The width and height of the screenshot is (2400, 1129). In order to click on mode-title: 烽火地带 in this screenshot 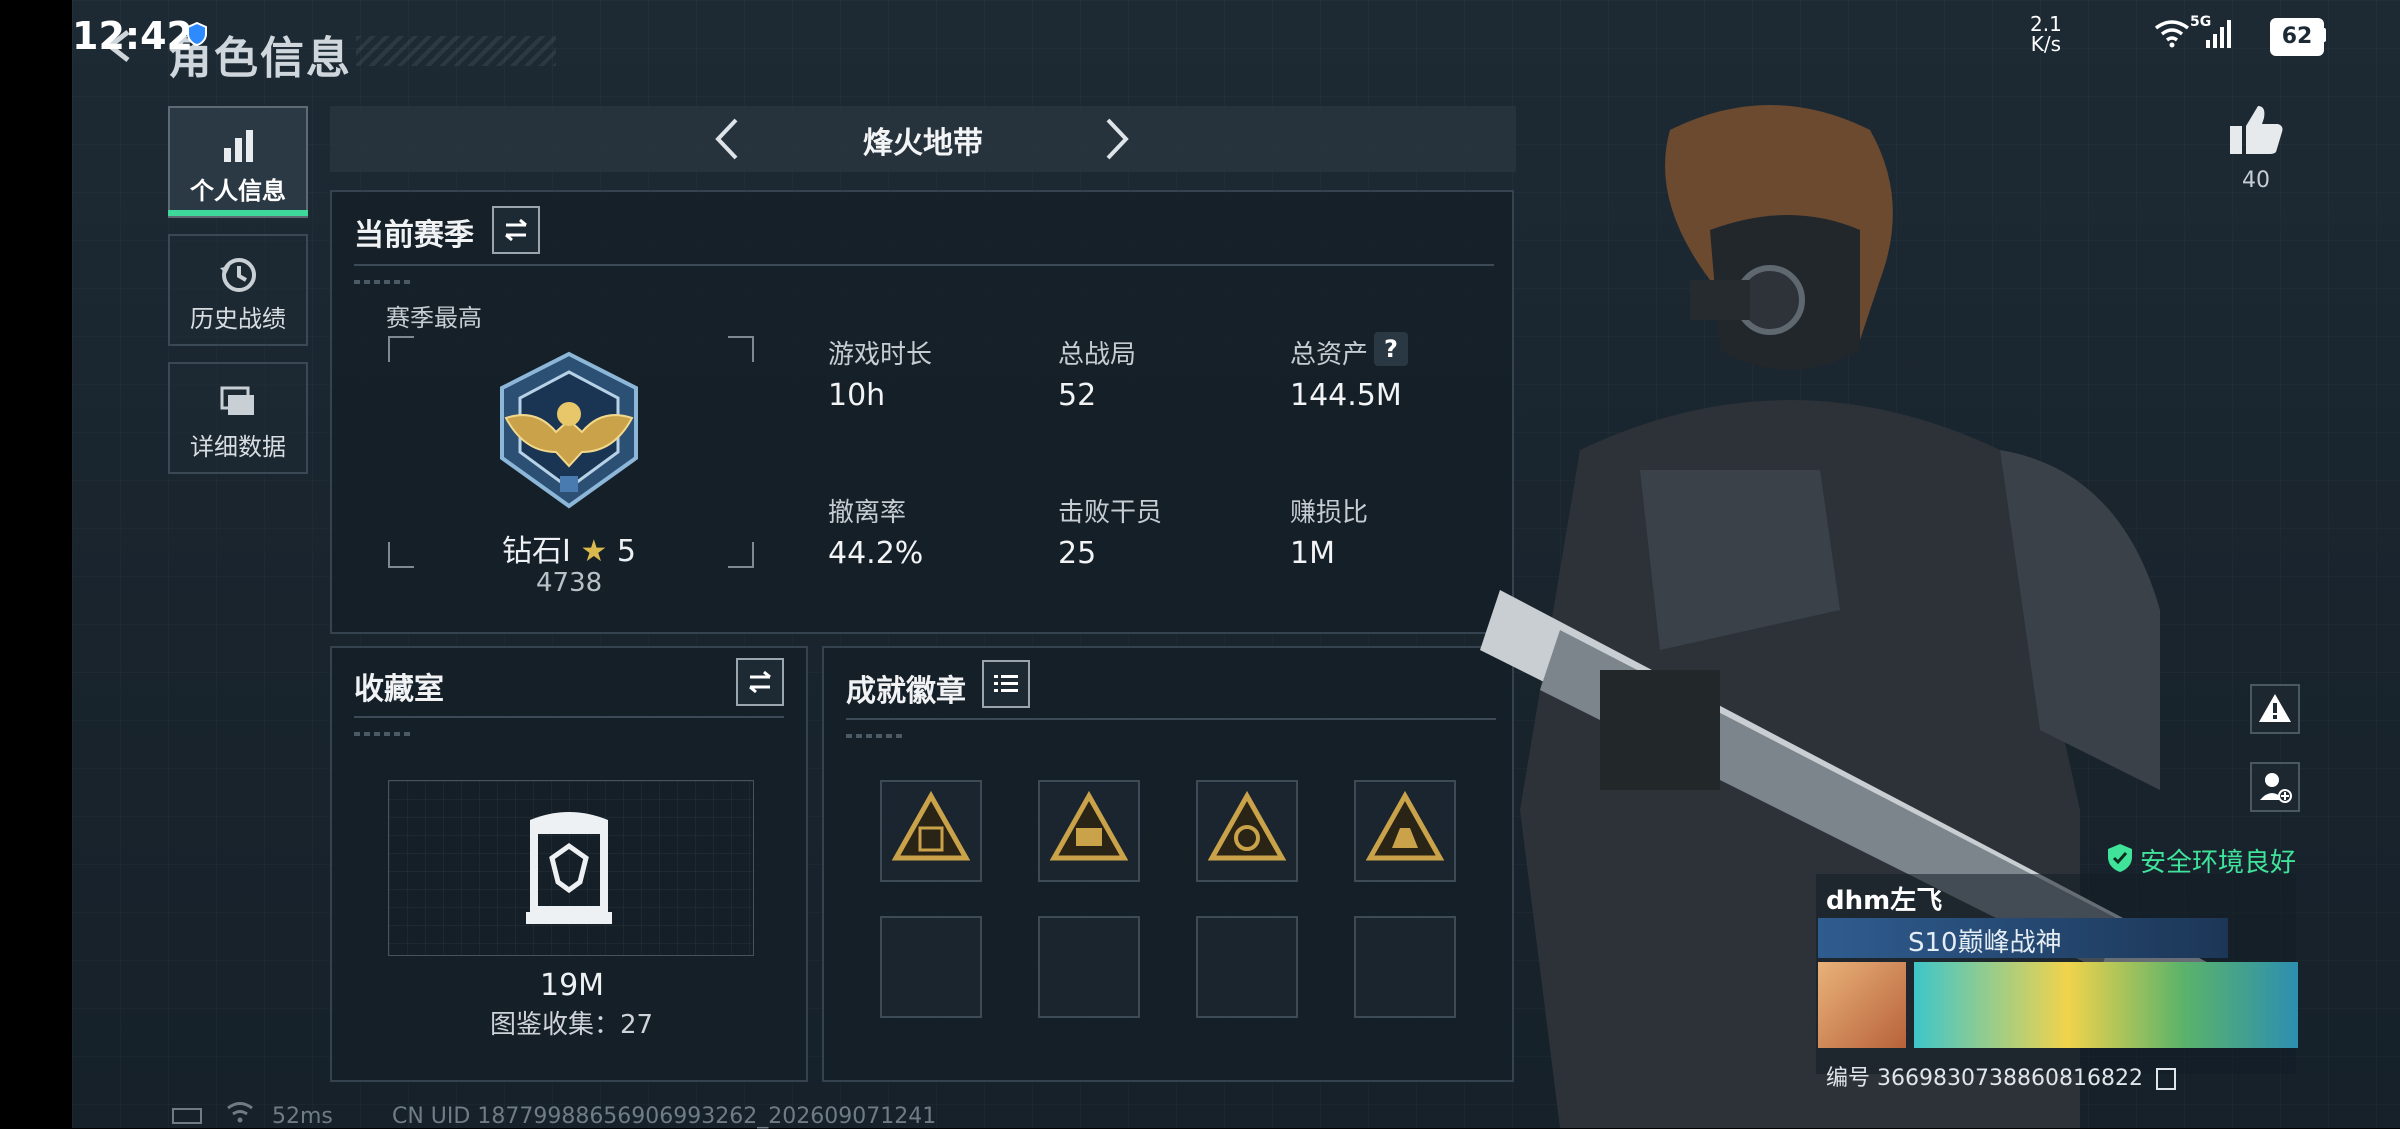, I will do `click(923, 143)`.